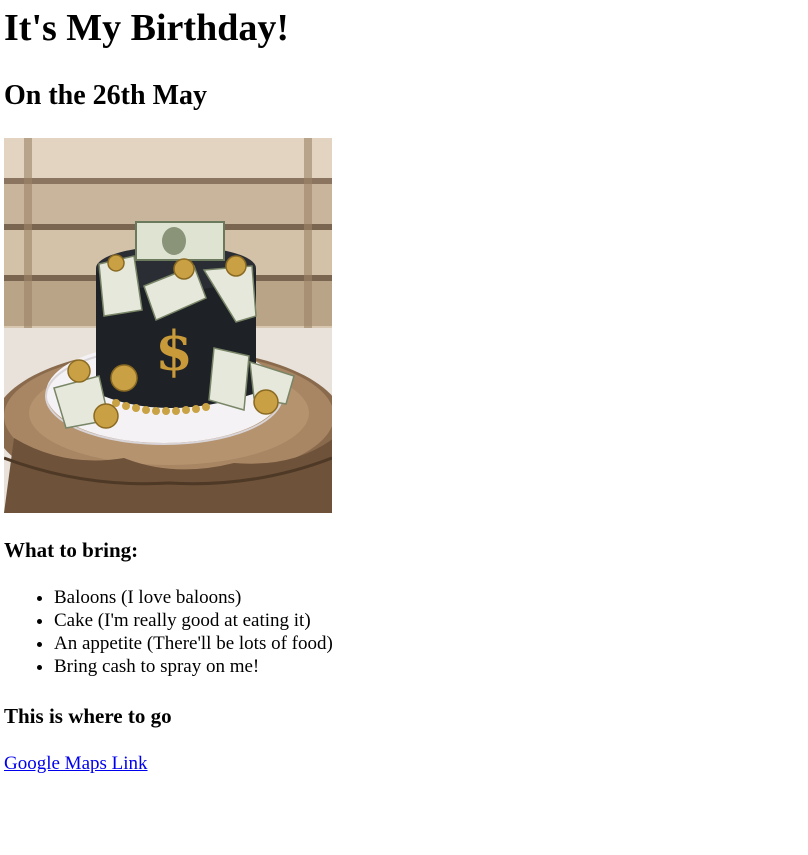 This screenshot has width=808, height=855. I want to click on location-heading: This is where to go, so click(88, 716).